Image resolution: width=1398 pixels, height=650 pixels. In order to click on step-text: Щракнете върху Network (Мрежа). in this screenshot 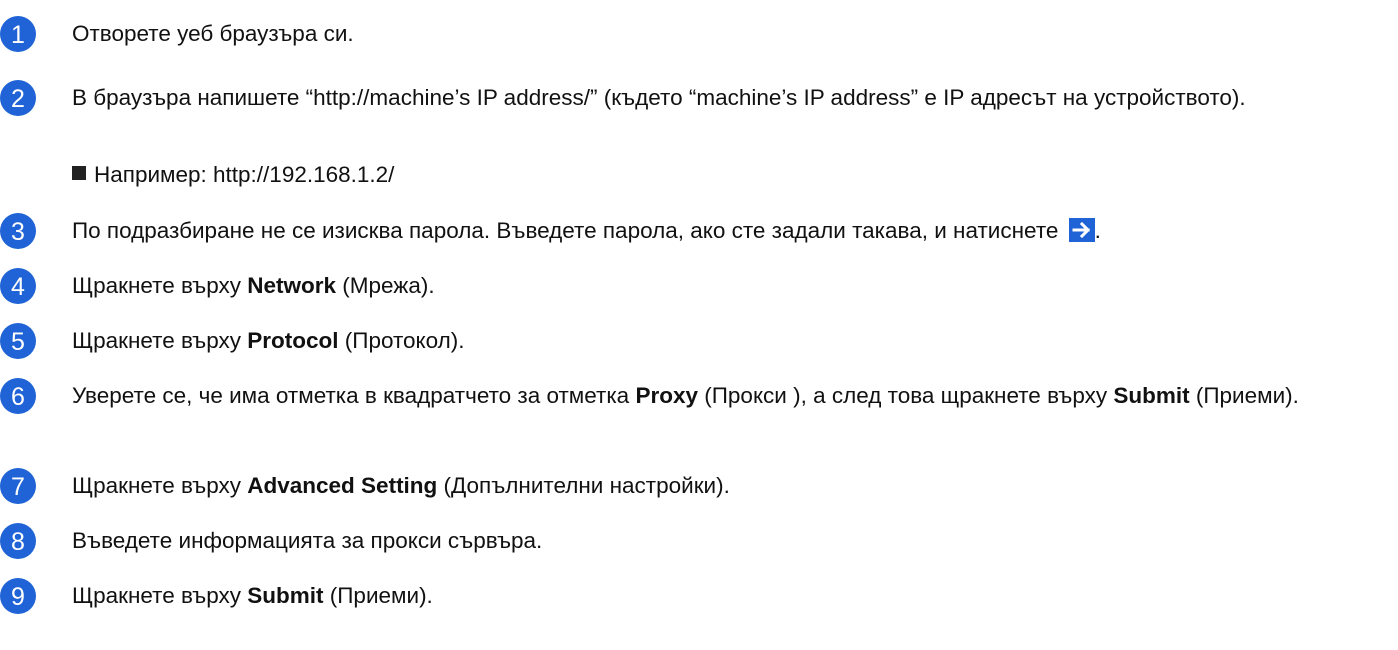, I will do `click(734, 286)`.